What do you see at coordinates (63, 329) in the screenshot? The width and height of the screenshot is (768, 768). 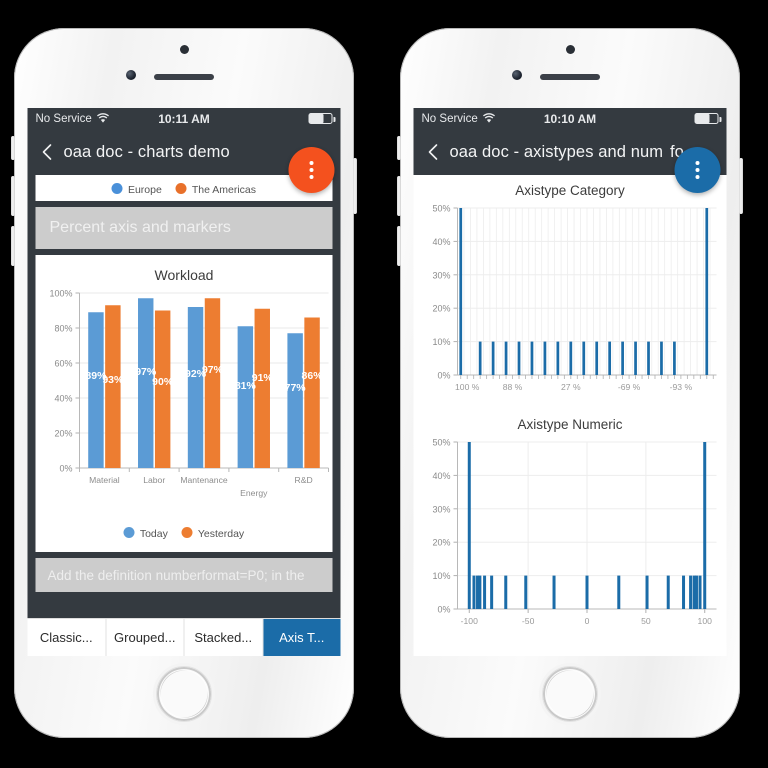 I see `svg-text: 80%` at bounding box center [63, 329].